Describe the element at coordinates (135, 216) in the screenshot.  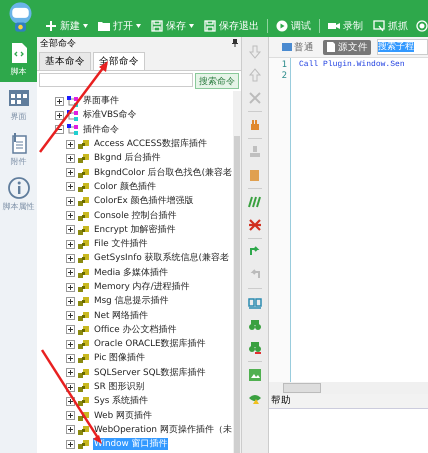
I see `tree-item: Console 控制台插件` at that location.